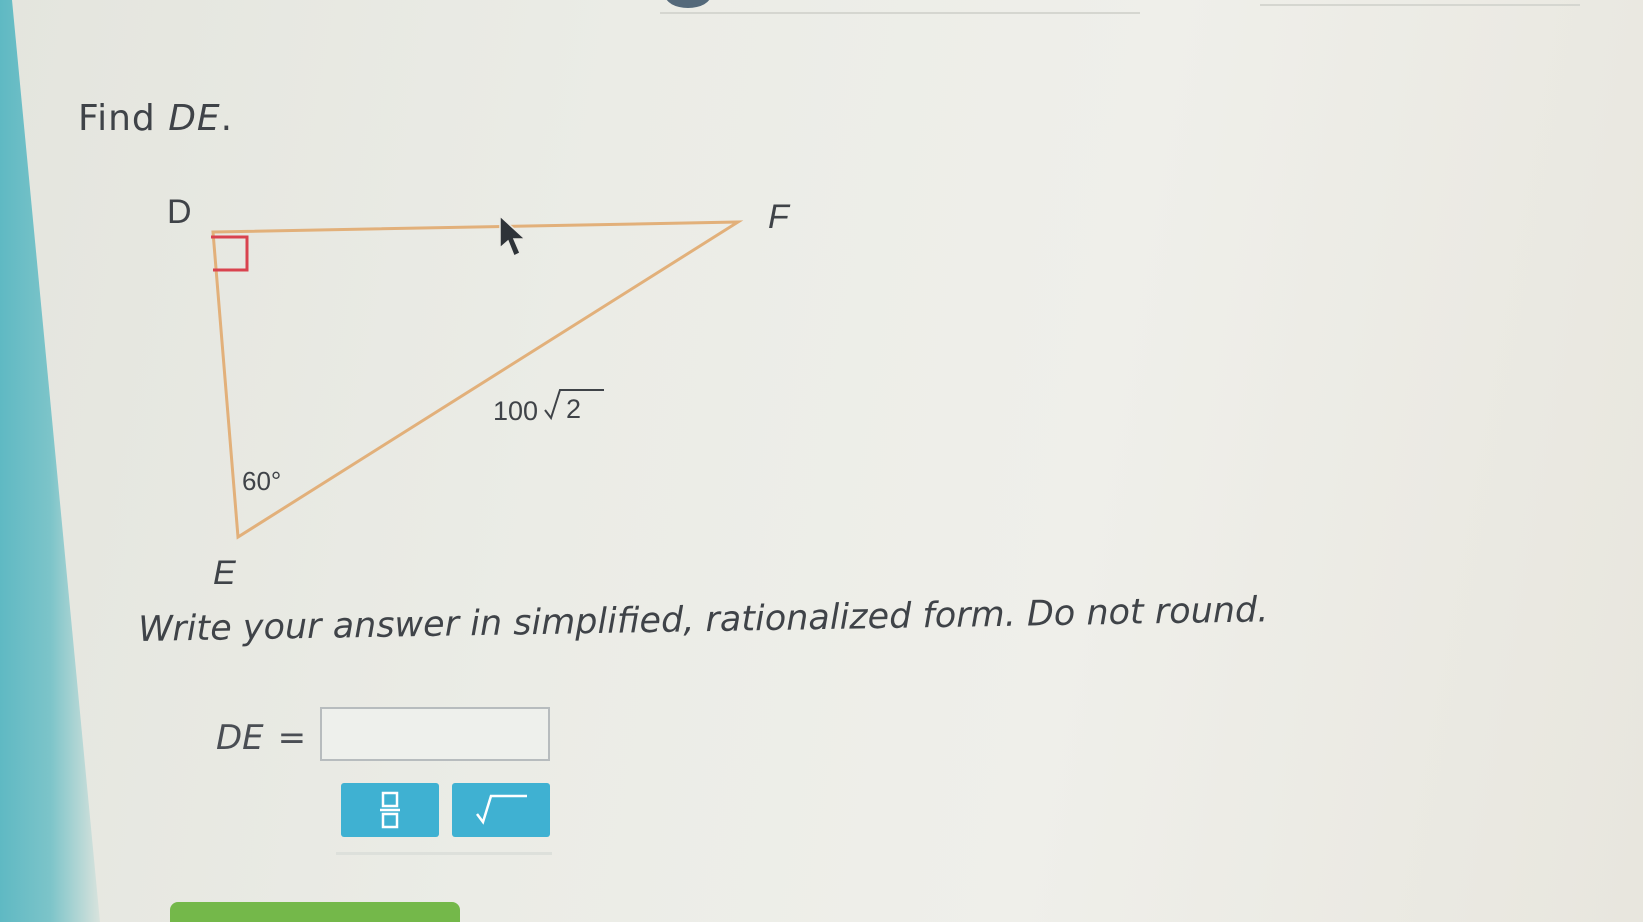  What do you see at coordinates (513, 236) in the screenshot?
I see `mouse-cursor-icon` at bounding box center [513, 236].